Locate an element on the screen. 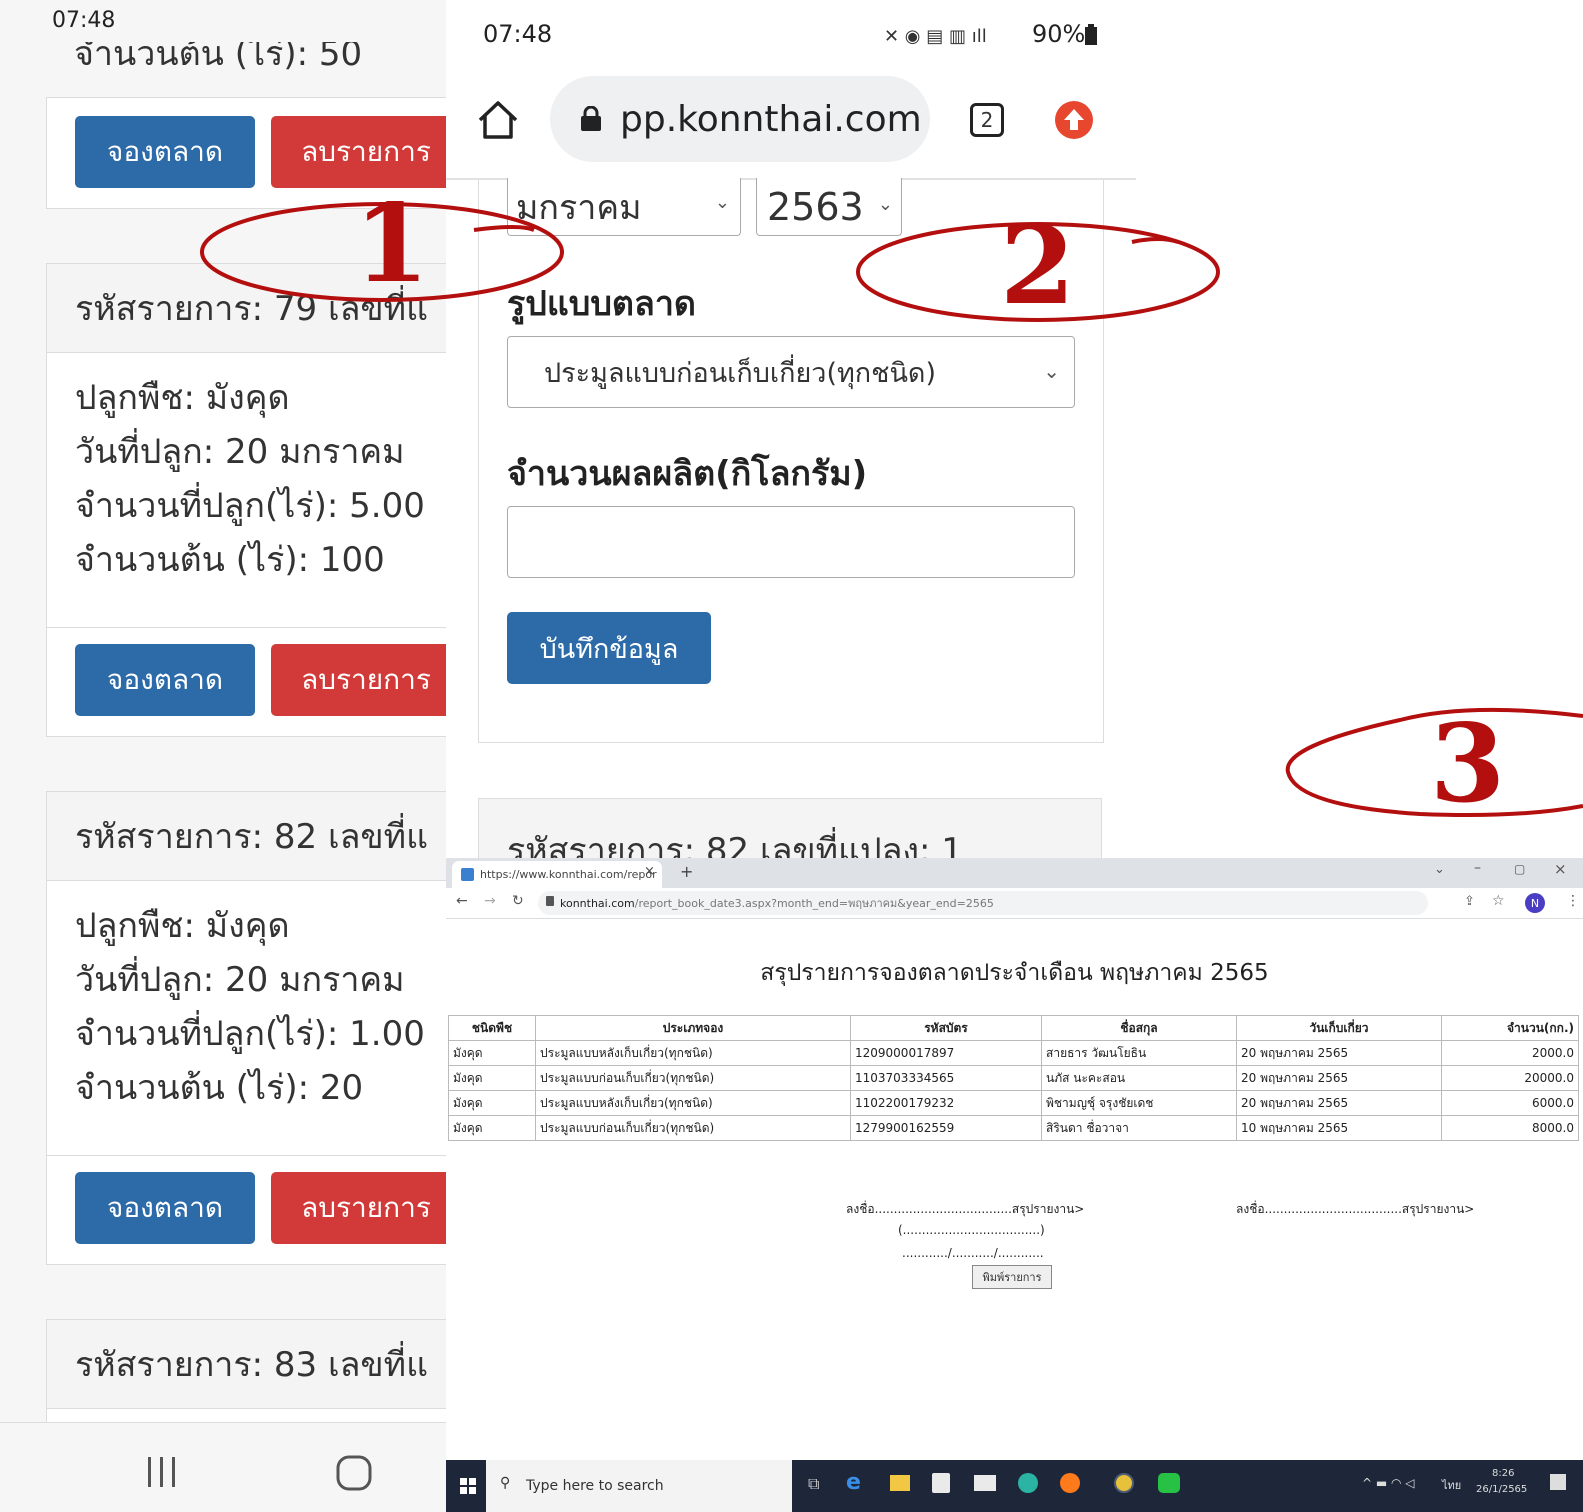 The image size is (1583, 1512). annotation-number-3: 3 is located at coordinates (1468, 764).